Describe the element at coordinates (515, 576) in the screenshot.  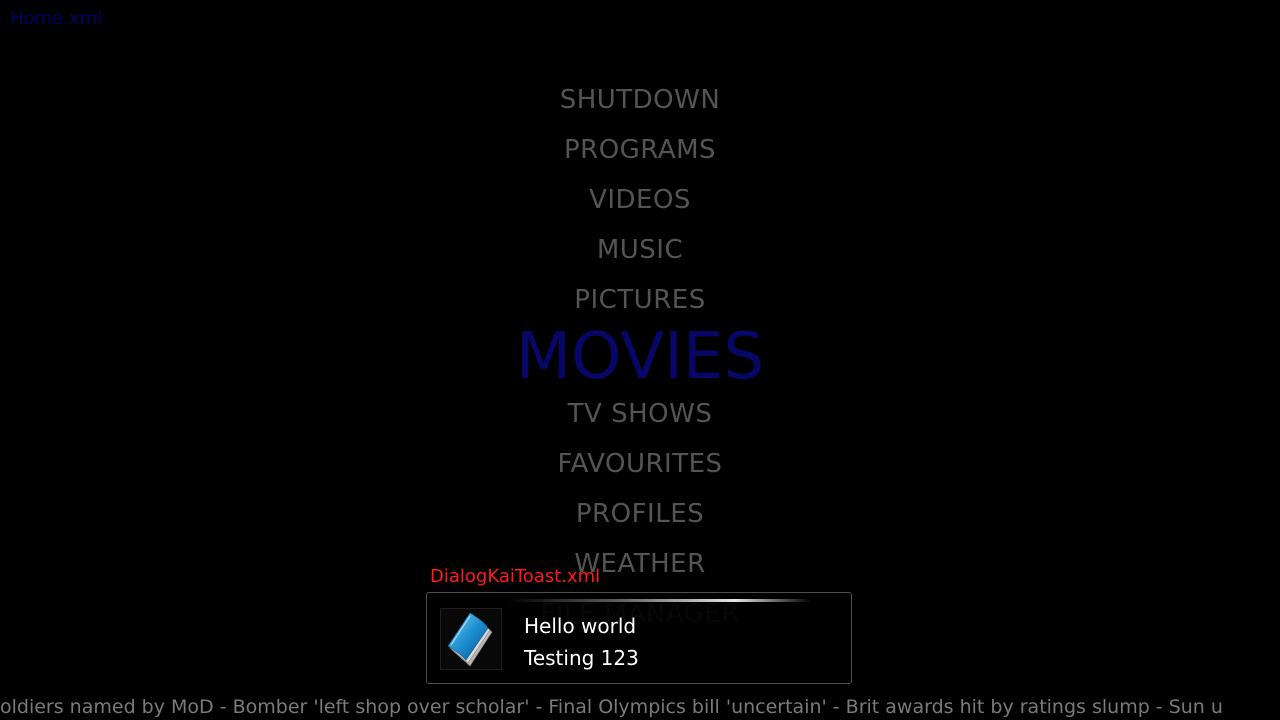
I see `toast-window-label: DialogKaiToast.xml` at that location.